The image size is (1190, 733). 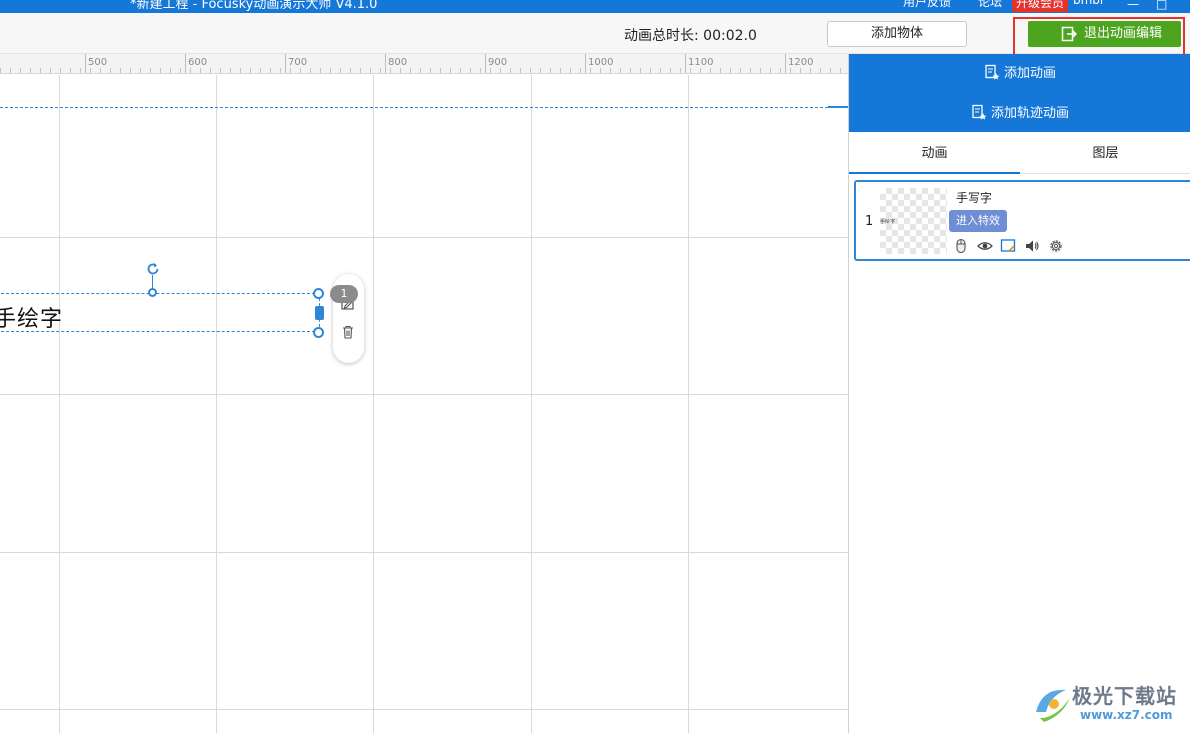 I want to click on ruler-label: 800, so click(x=398, y=62).